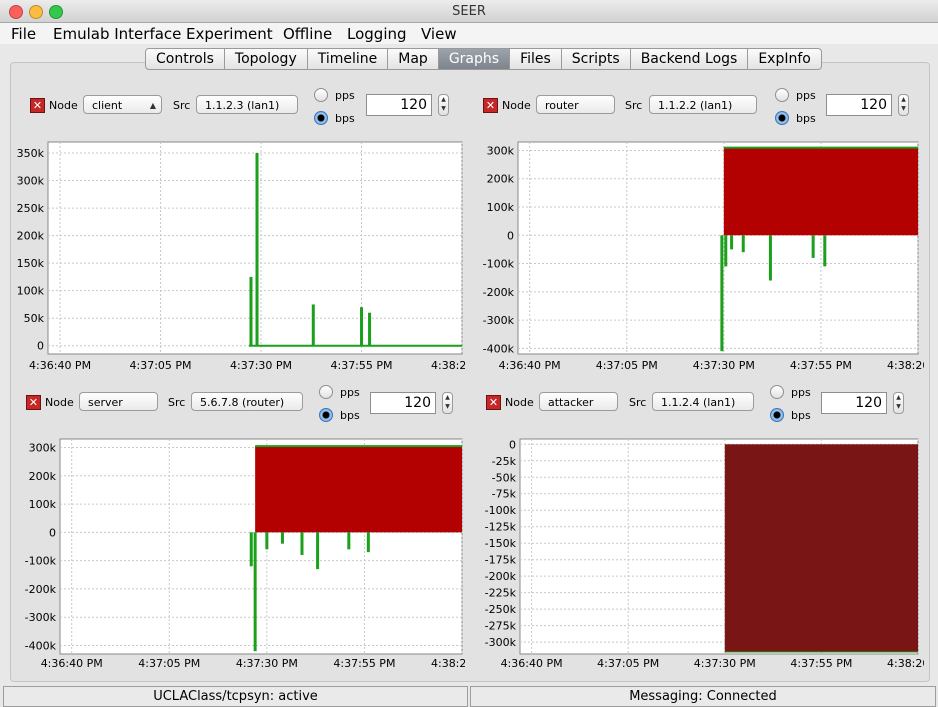  What do you see at coordinates (578, 401) in the screenshot?
I see `node-select: attacker` at bounding box center [578, 401].